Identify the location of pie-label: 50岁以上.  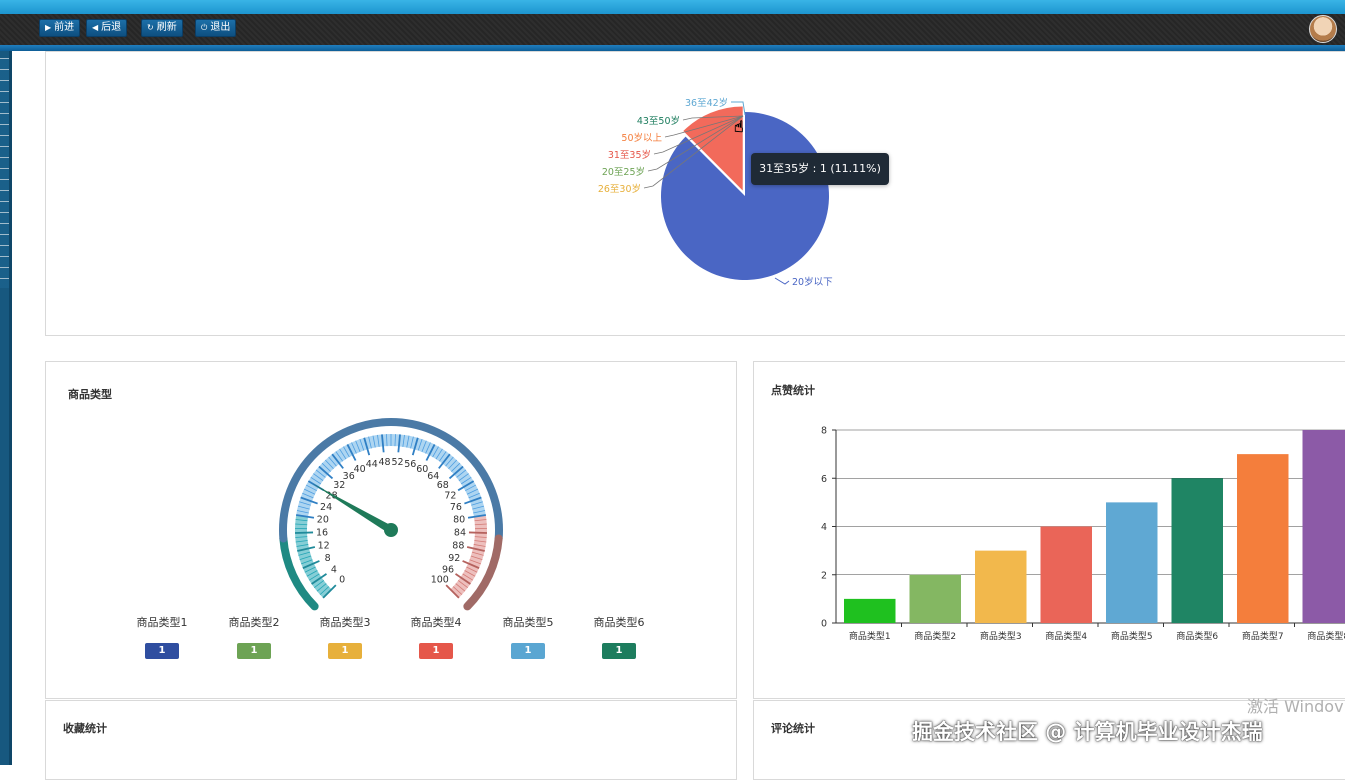
(641, 138).